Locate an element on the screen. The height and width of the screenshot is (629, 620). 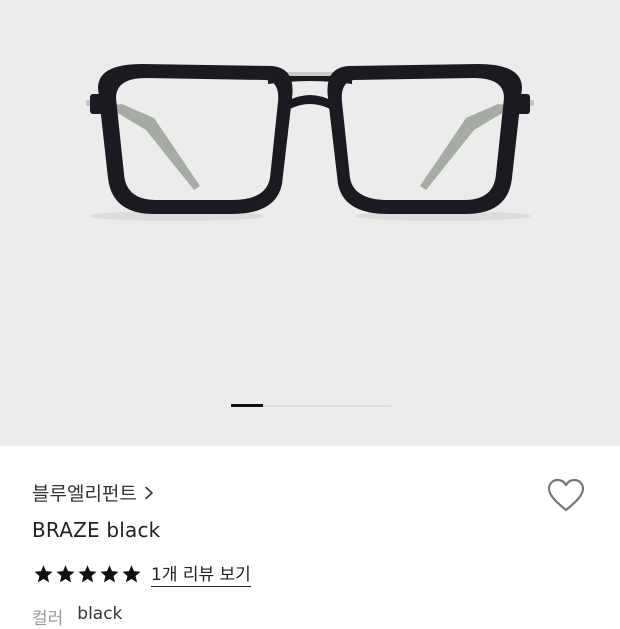
color-row: 컬러 black is located at coordinates (77, 616).